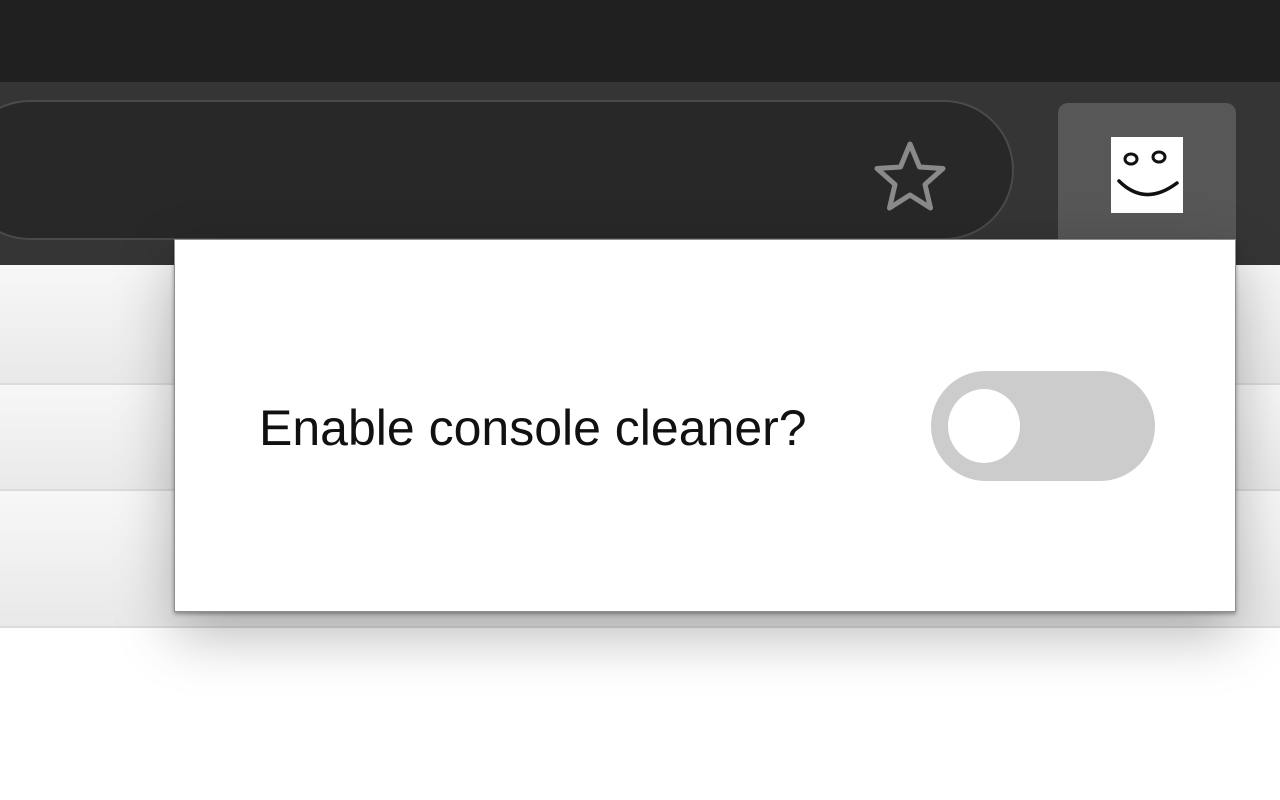 This screenshot has width=1280, height=800. What do you see at coordinates (533, 428) in the screenshot?
I see `enable-console-cleaner-label: Enable console cleaner?` at bounding box center [533, 428].